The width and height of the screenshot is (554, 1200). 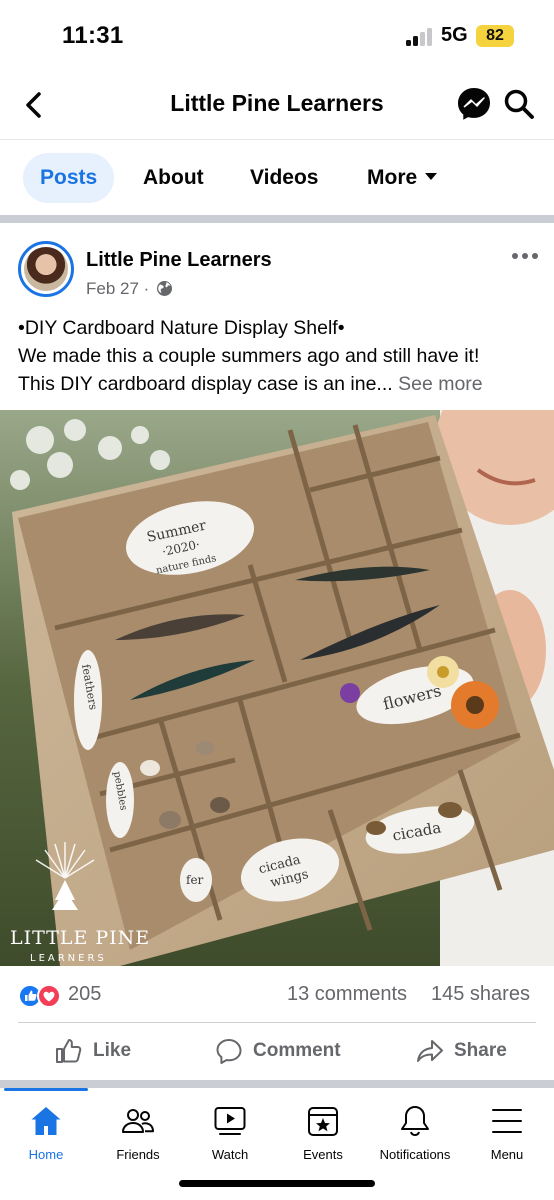 What do you see at coordinates (195, 880) in the screenshot?
I see `photo-label-ferns: fer` at bounding box center [195, 880].